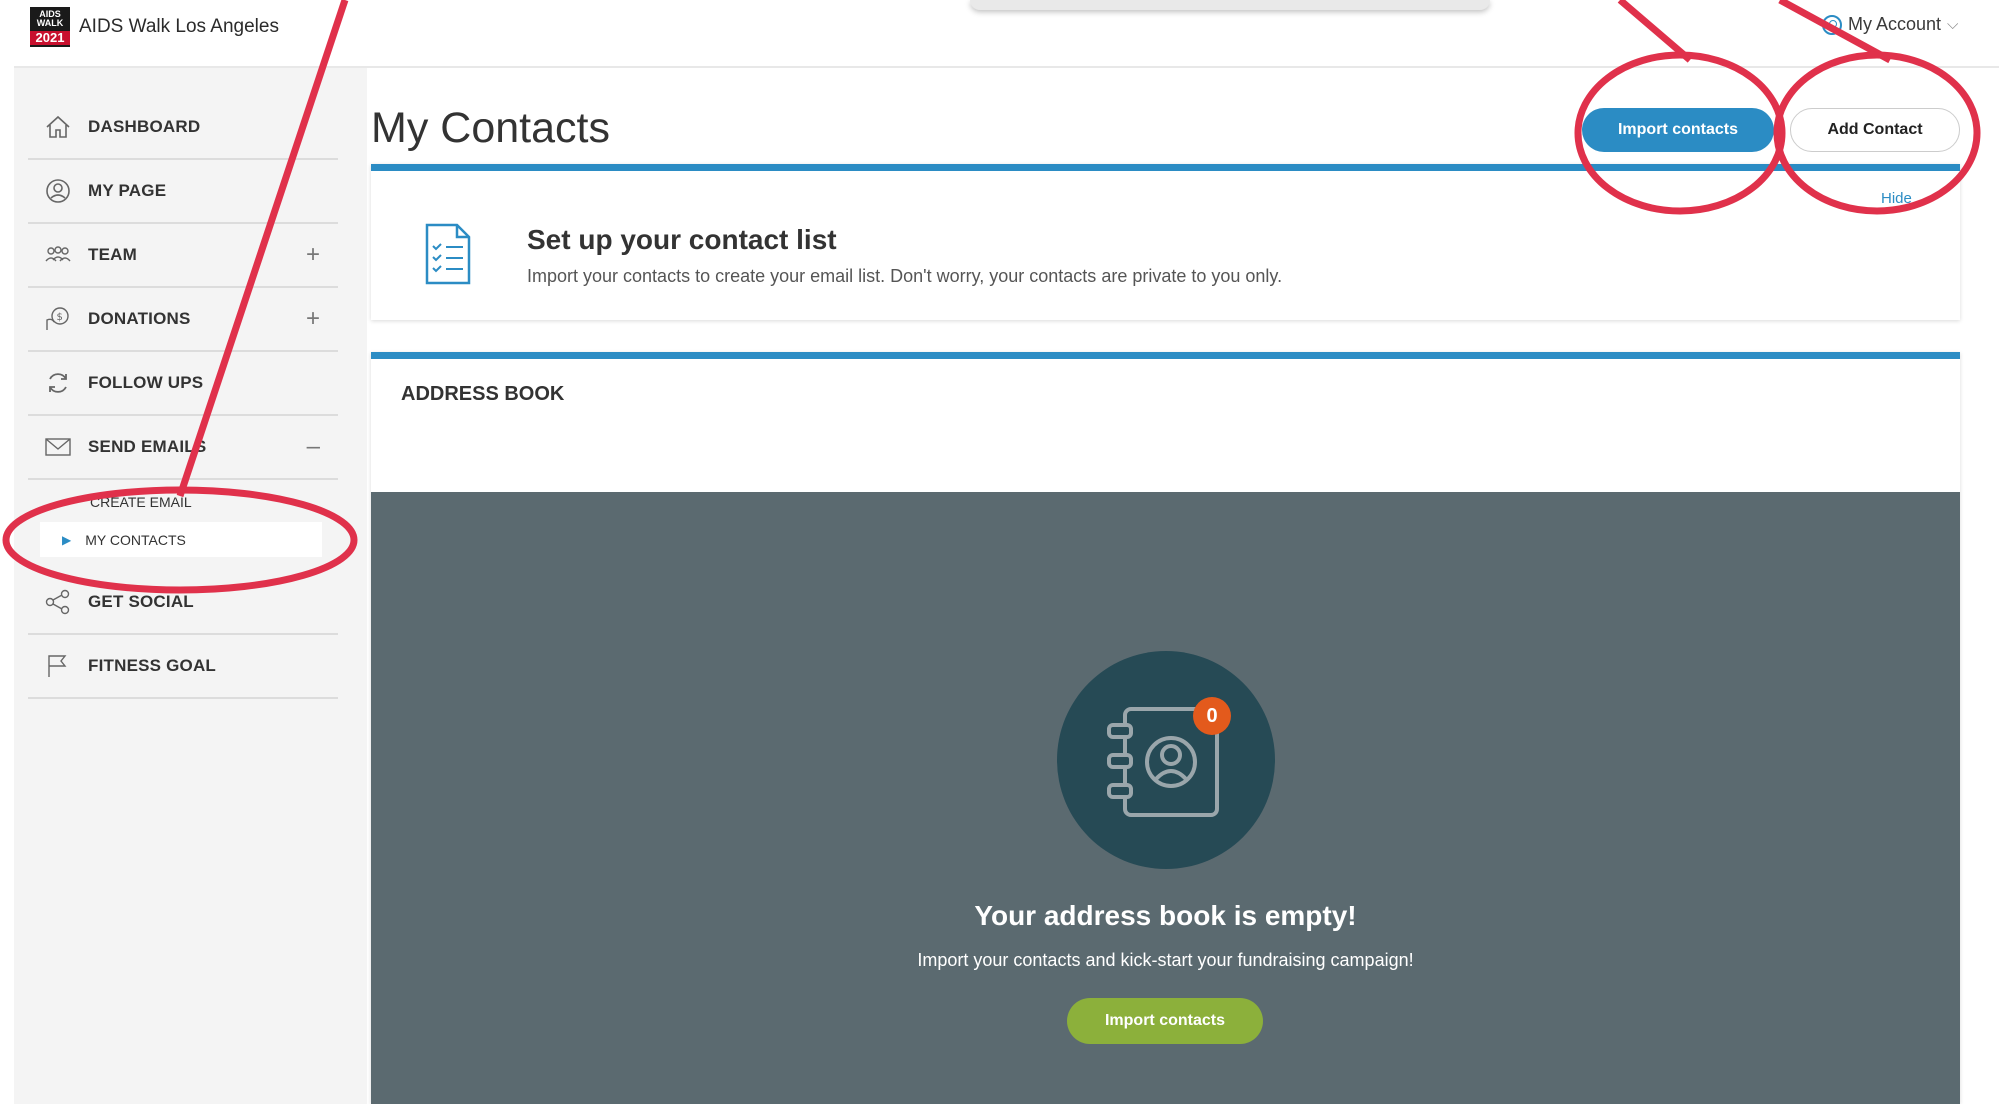 This screenshot has width=1999, height=1104. What do you see at coordinates (1875, 130) in the screenshot?
I see `add-contact-button: Add Contact` at bounding box center [1875, 130].